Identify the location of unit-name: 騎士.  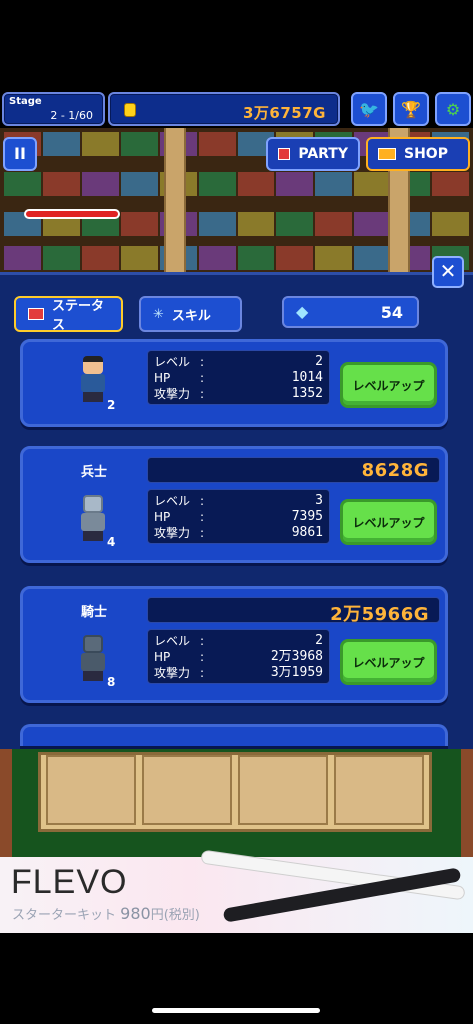
(94, 612).